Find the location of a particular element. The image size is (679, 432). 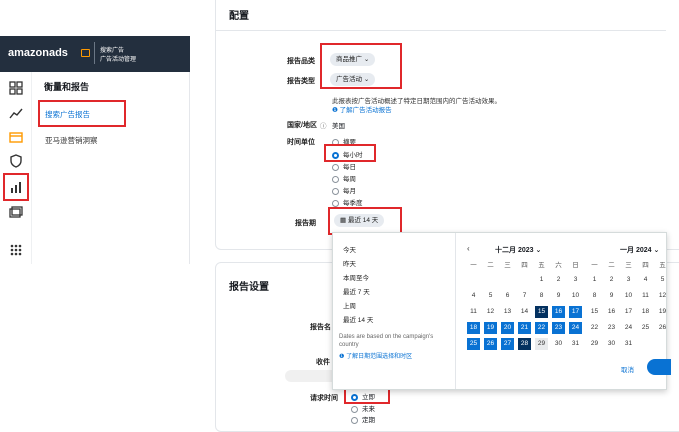

preset-option: 上周 is located at coordinates (349, 305).